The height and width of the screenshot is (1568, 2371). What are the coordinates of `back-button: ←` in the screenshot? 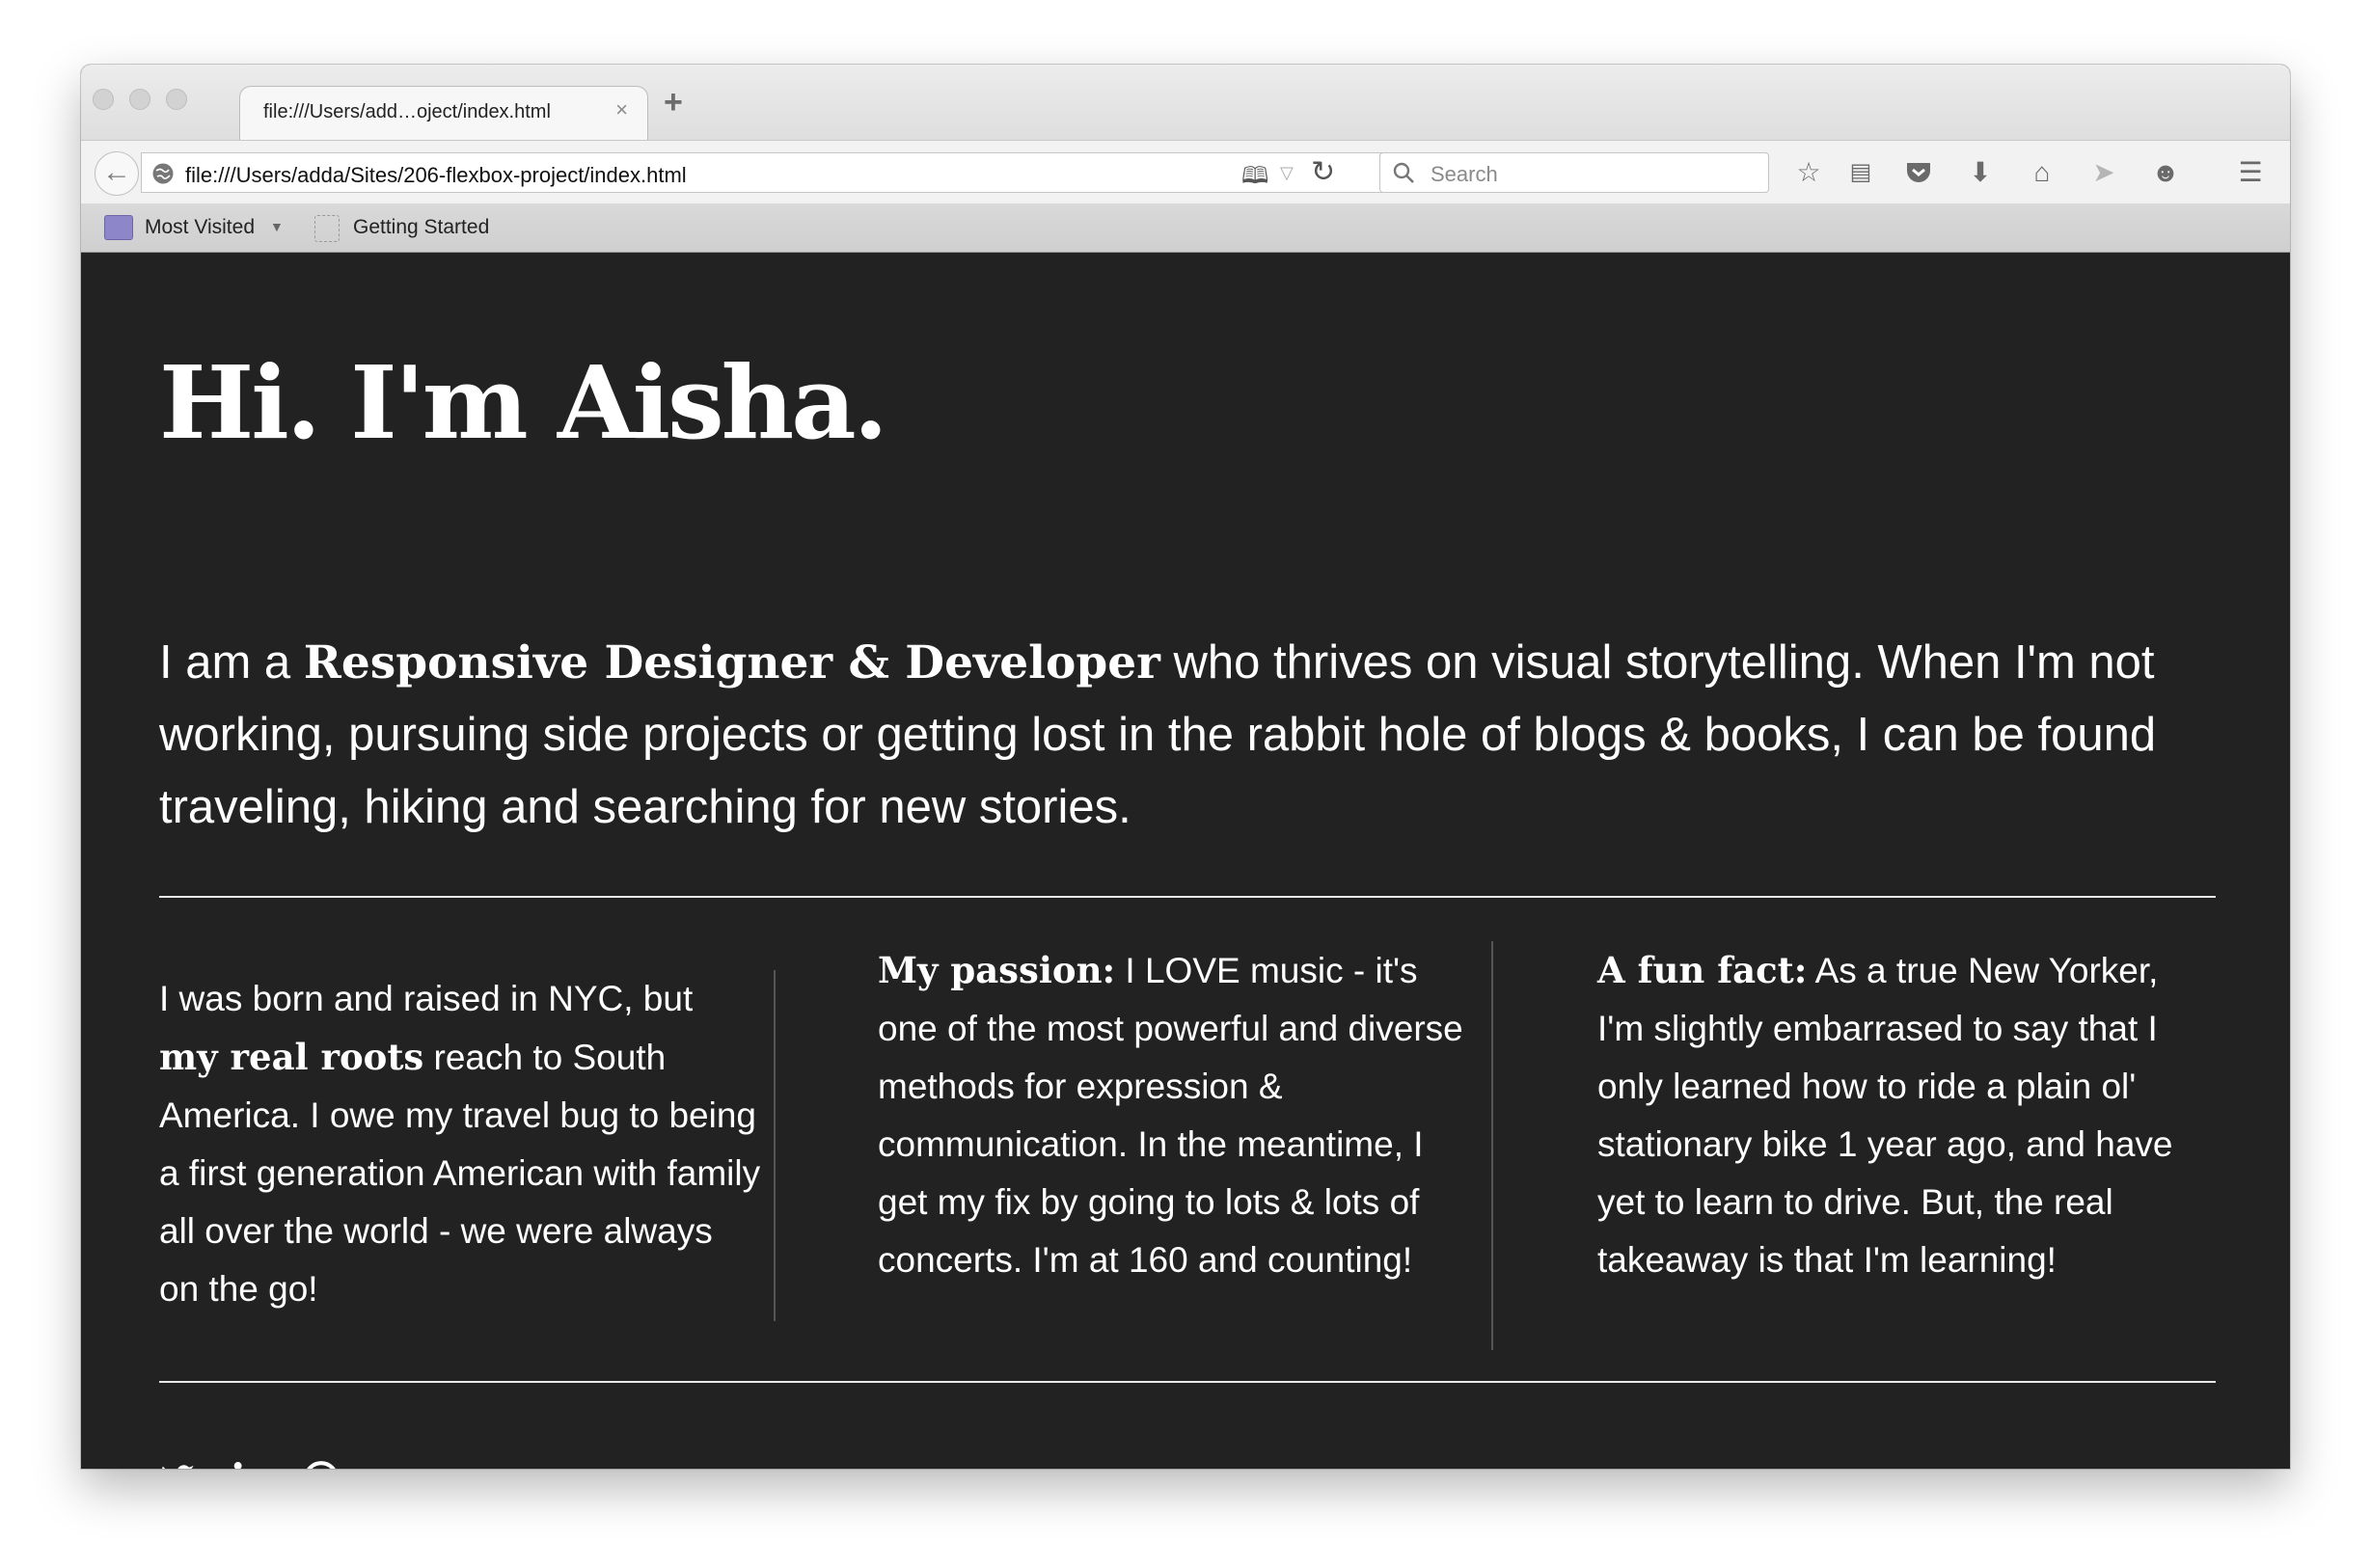 It's located at (117, 174).